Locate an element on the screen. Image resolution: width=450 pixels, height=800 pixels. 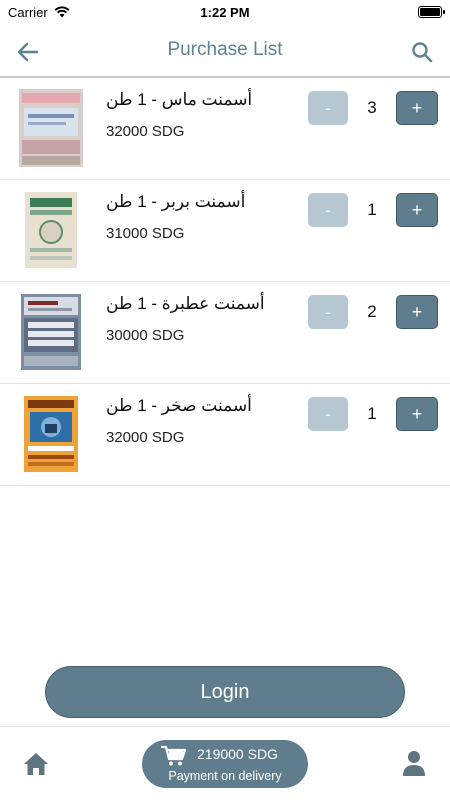
arrow-left-icon is located at coordinates (28, 52).